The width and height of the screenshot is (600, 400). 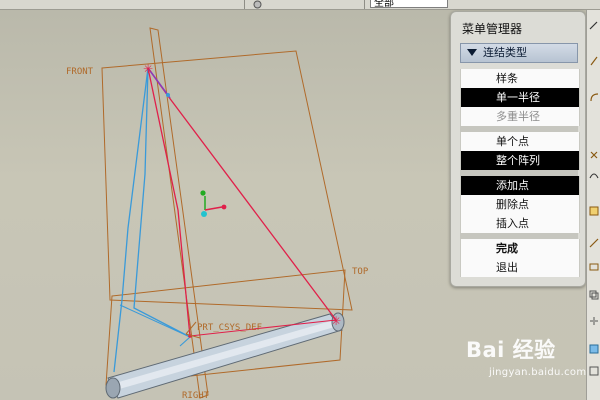 What do you see at coordinates (594, 243) in the screenshot?
I see `sketch-icon` at bounding box center [594, 243].